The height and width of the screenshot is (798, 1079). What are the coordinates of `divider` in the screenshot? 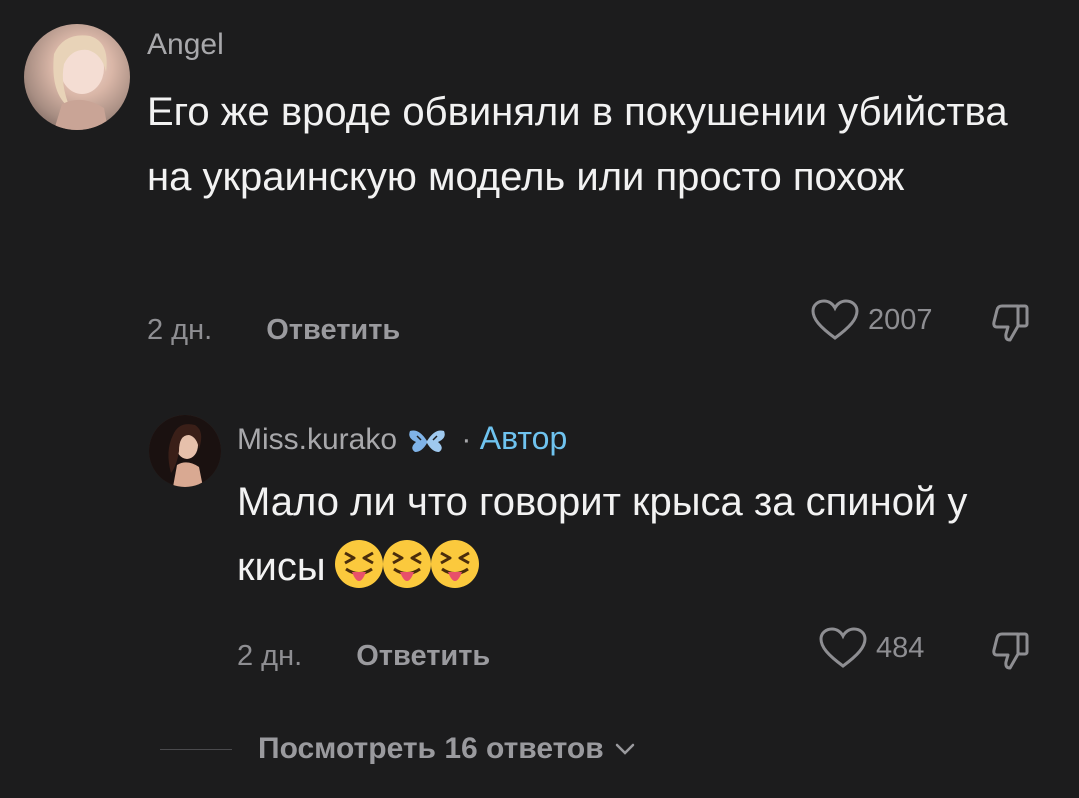 It's located at (196, 749).